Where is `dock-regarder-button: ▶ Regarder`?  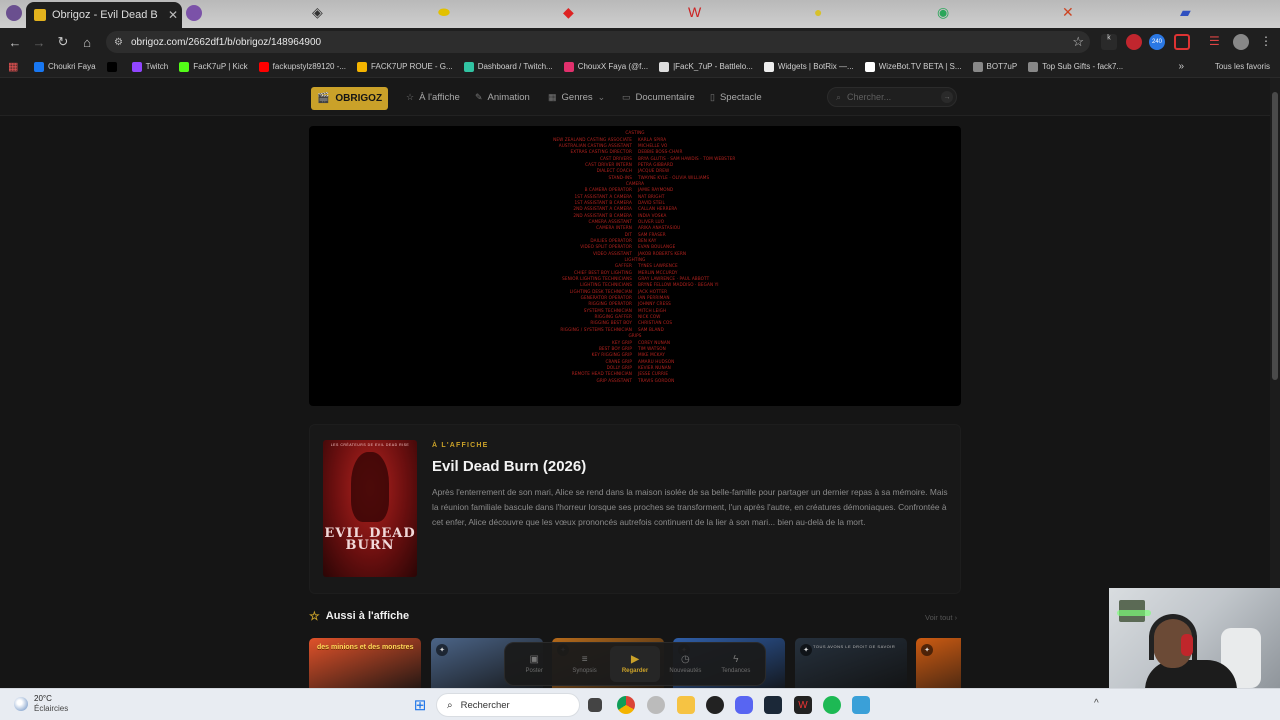 dock-regarder-button: ▶ Regarder is located at coordinates (635, 664).